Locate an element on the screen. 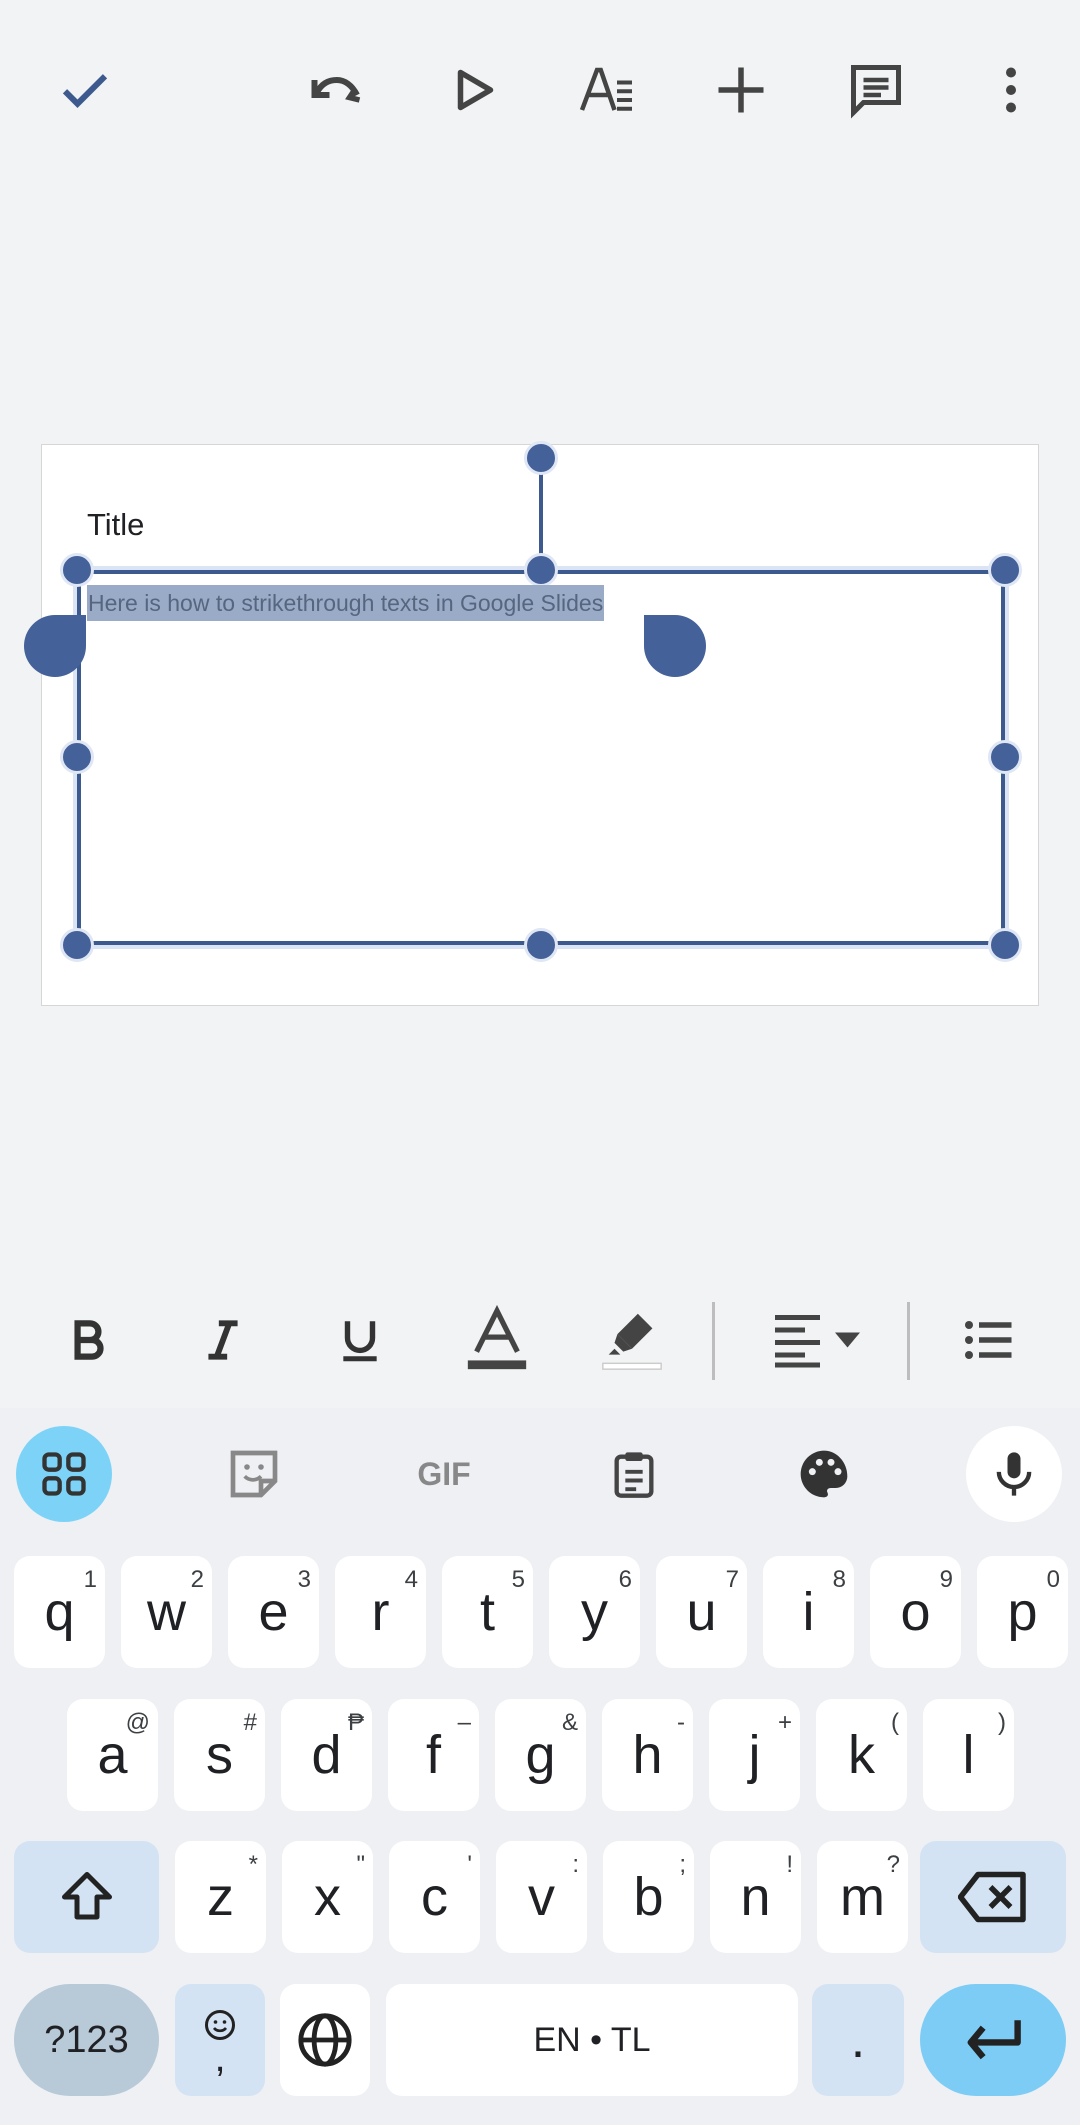 The image size is (1080, 2125). key-y: y6 is located at coordinates (594, 1612).